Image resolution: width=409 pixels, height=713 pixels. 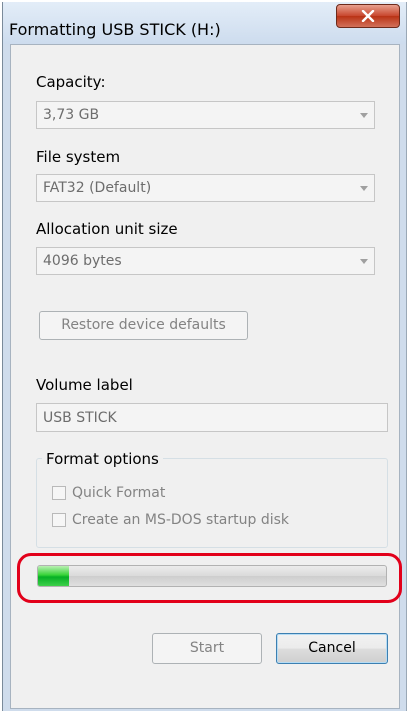 What do you see at coordinates (207, 648) in the screenshot?
I see `start-button: Start` at bounding box center [207, 648].